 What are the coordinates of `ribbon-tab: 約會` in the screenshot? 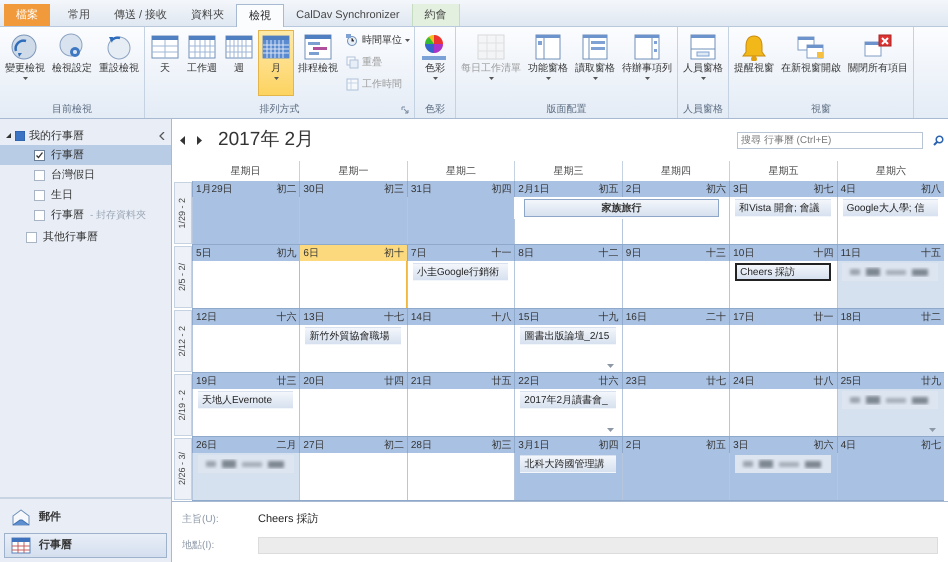 It's located at (436, 15).